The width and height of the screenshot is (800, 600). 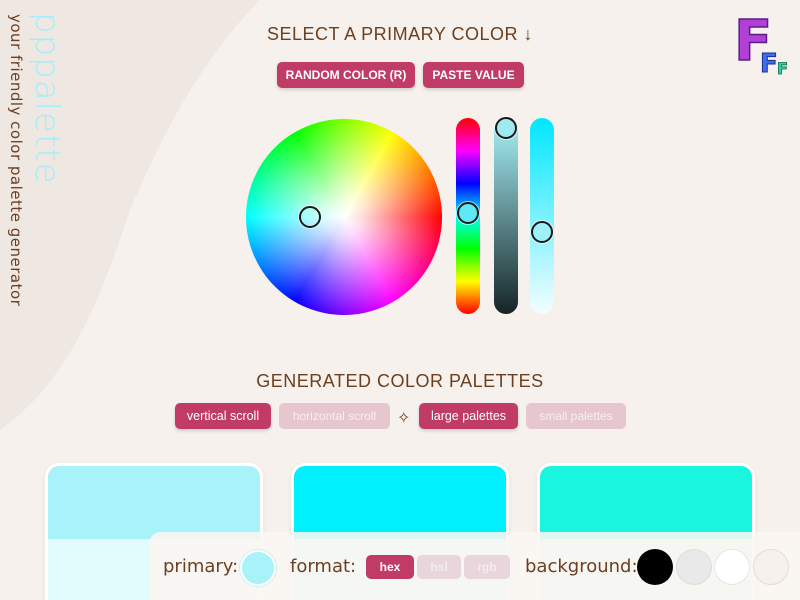 What do you see at coordinates (468, 213) in the screenshot?
I see `hue-slider-handle` at bounding box center [468, 213].